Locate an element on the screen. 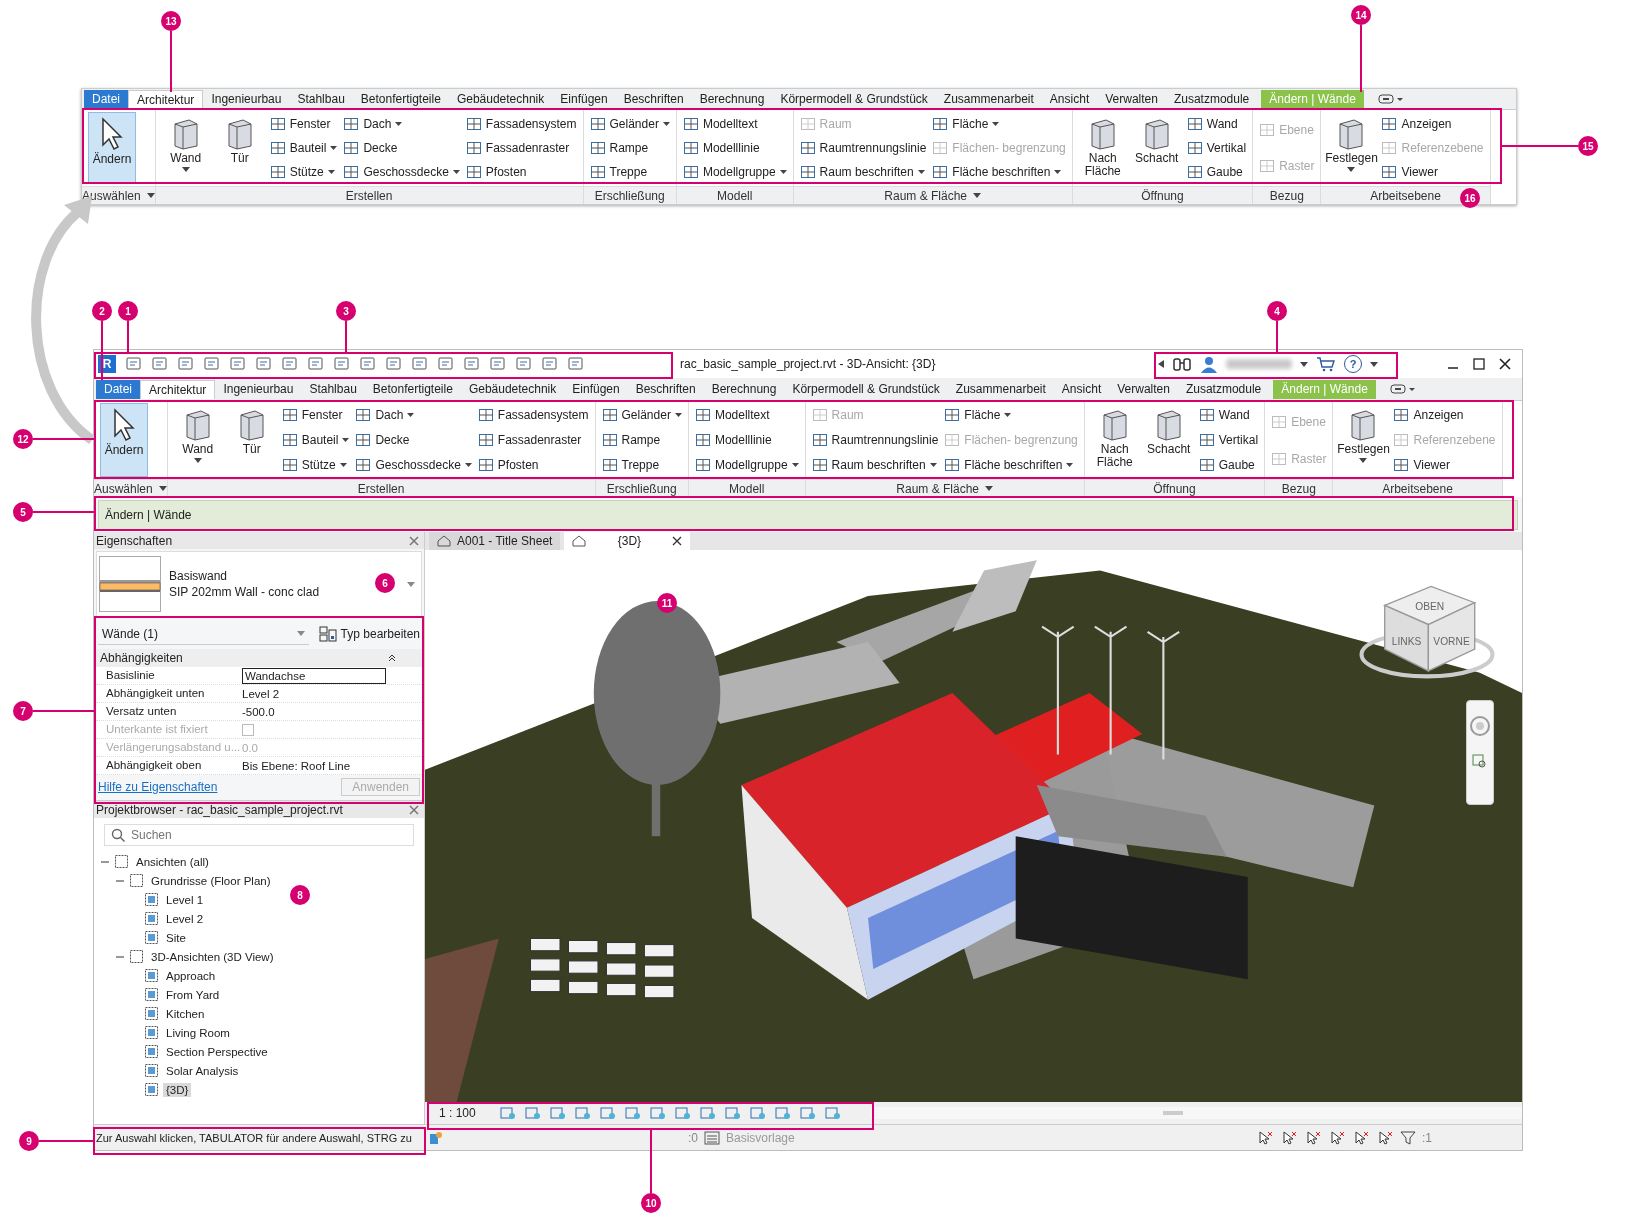 The image size is (1625, 1223). ribbon-button: Rampe is located at coordinates (641, 440).